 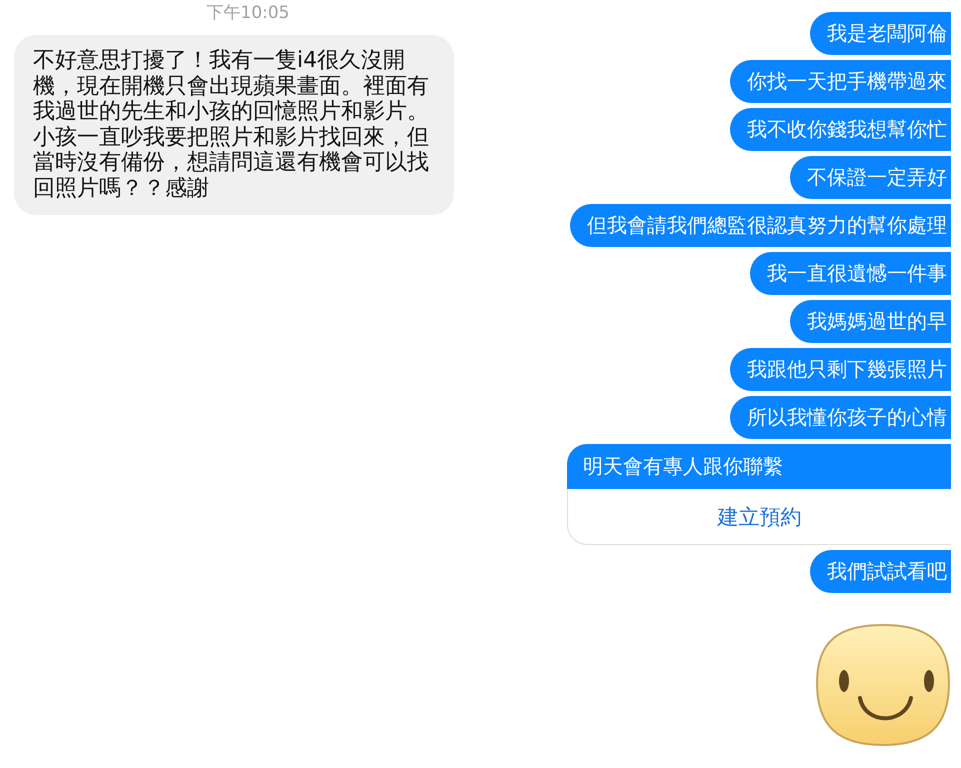 I want to click on smiley-icon, so click(x=883, y=685).